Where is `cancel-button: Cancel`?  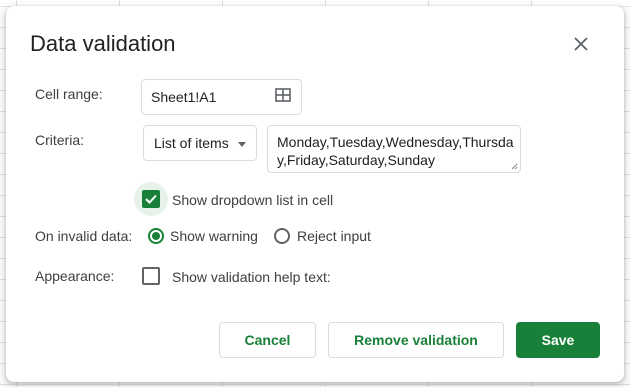 cancel-button: Cancel is located at coordinates (267, 340).